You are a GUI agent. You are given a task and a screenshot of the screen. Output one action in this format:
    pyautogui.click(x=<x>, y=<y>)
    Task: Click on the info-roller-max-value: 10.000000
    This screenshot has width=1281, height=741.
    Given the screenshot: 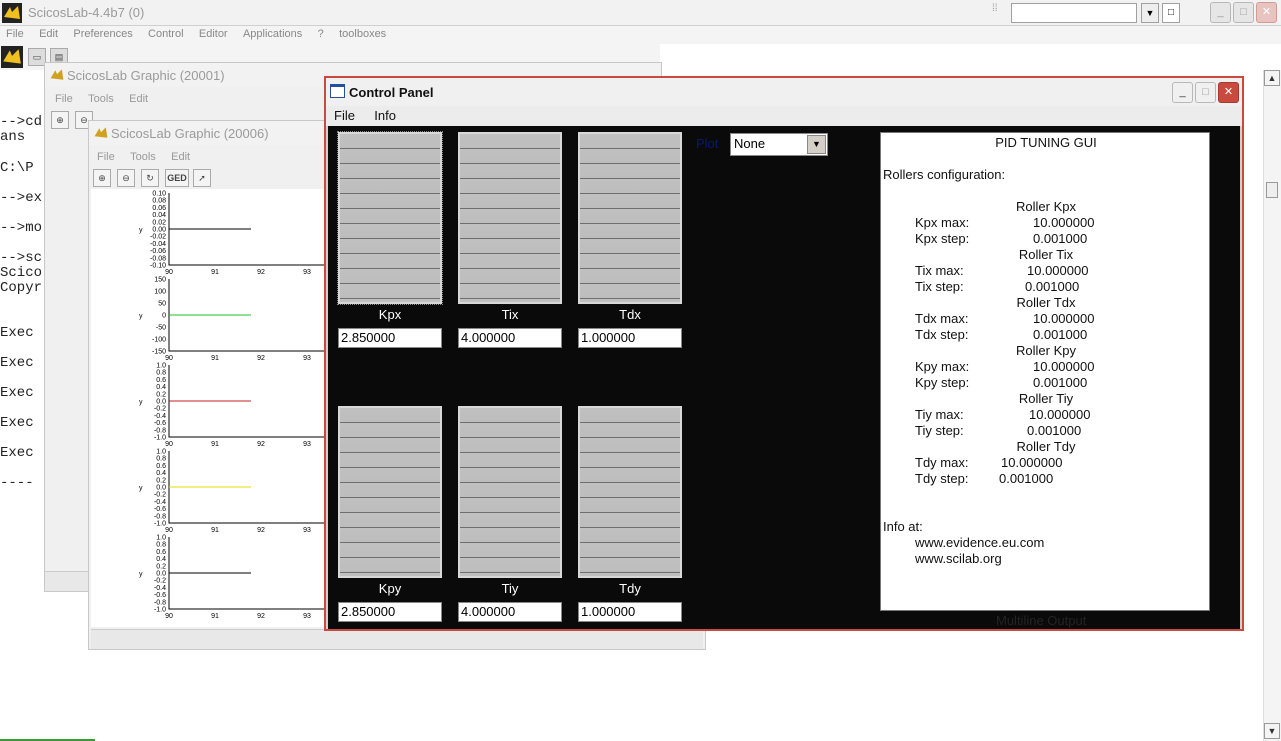 What is the action you would take?
    pyautogui.click(x=1060, y=414)
    